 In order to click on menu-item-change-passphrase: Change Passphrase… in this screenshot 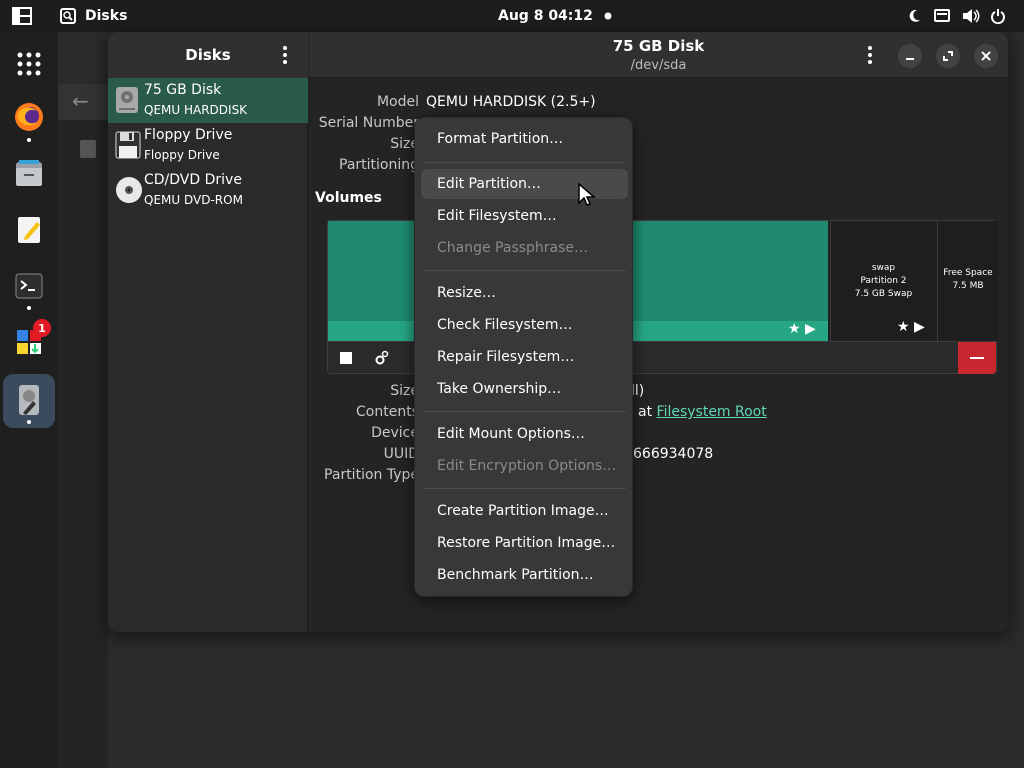, I will do `click(513, 248)`.